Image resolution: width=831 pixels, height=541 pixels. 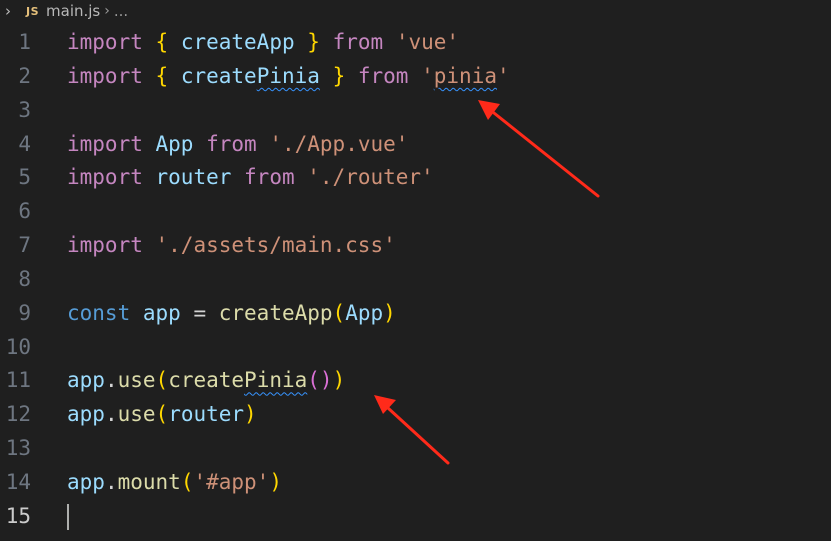 I want to click on line-number: 9, so click(x=24, y=312).